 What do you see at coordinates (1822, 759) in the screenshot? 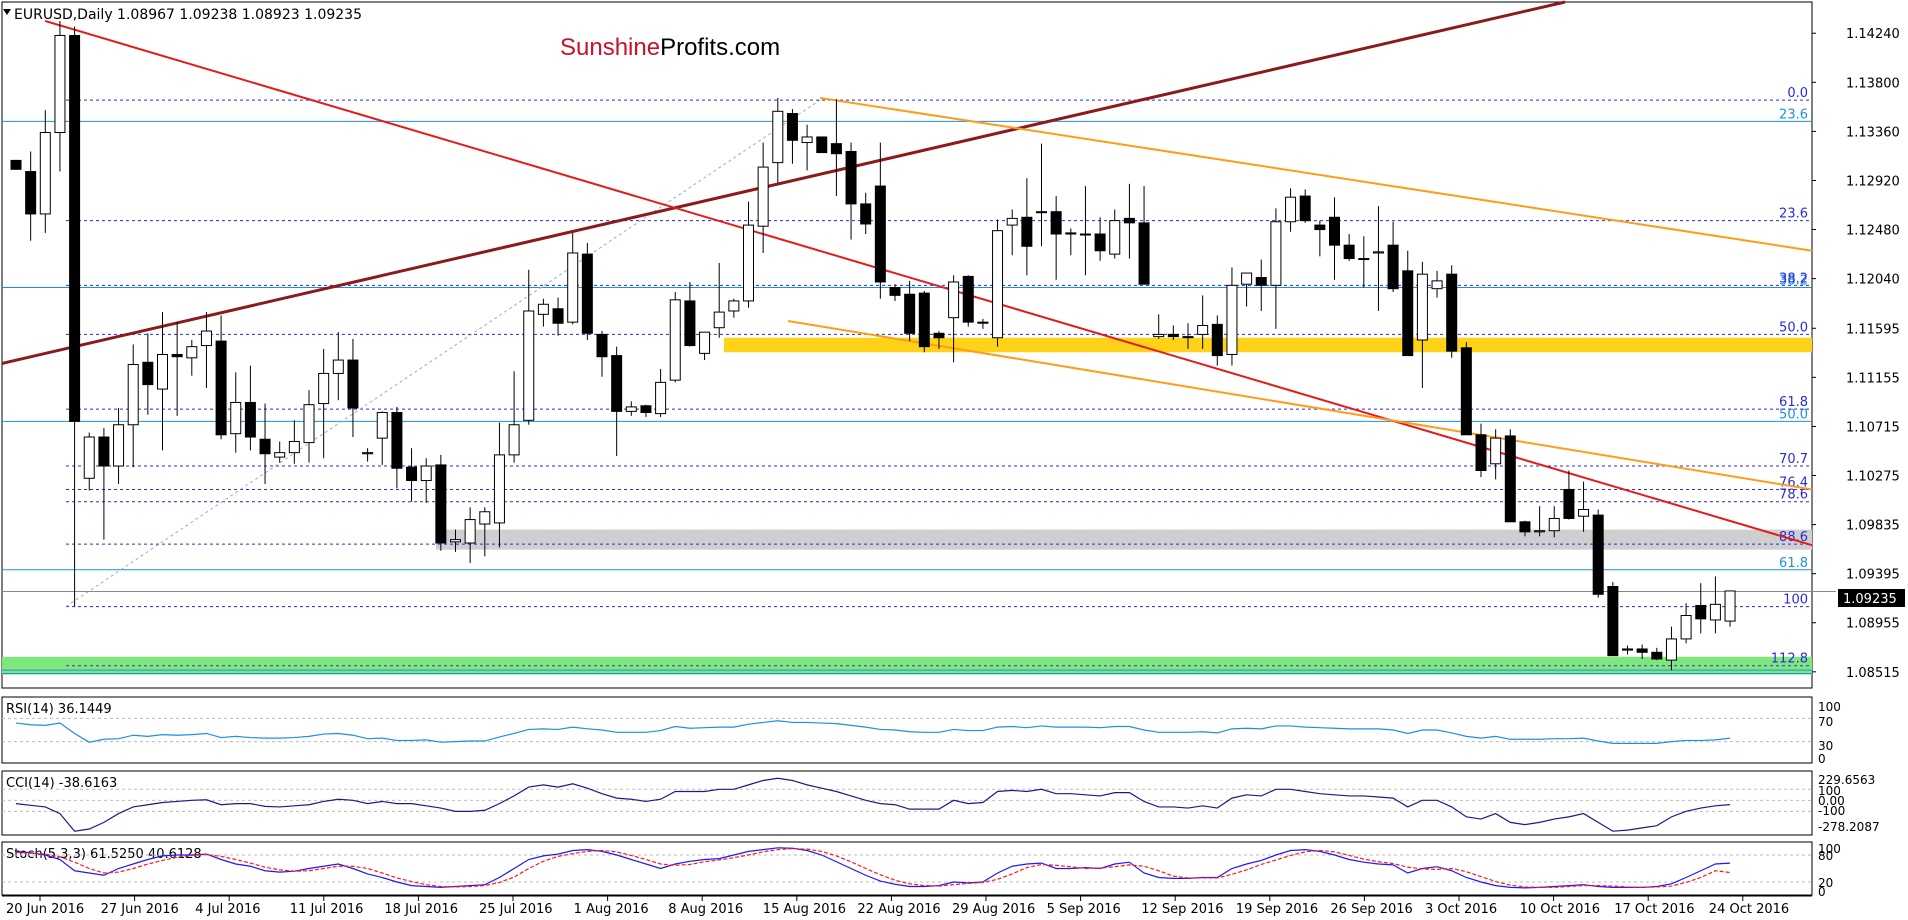
I see `rsi-tick-label: 0` at bounding box center [1822, 759].